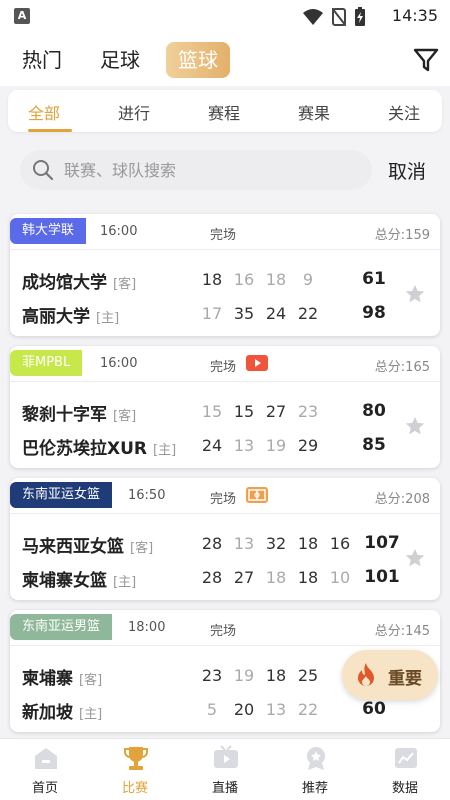 The image size is (450, 800). What do you see at coordinates (79, 415) in the screenshot?
I see `away-team: 黎刹十字军 [客]` at bounding box center [79, 415].